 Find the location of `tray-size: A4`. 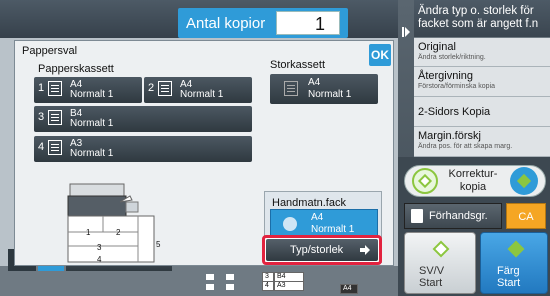

tray-size: A4 is located at coordinates (314, 82).